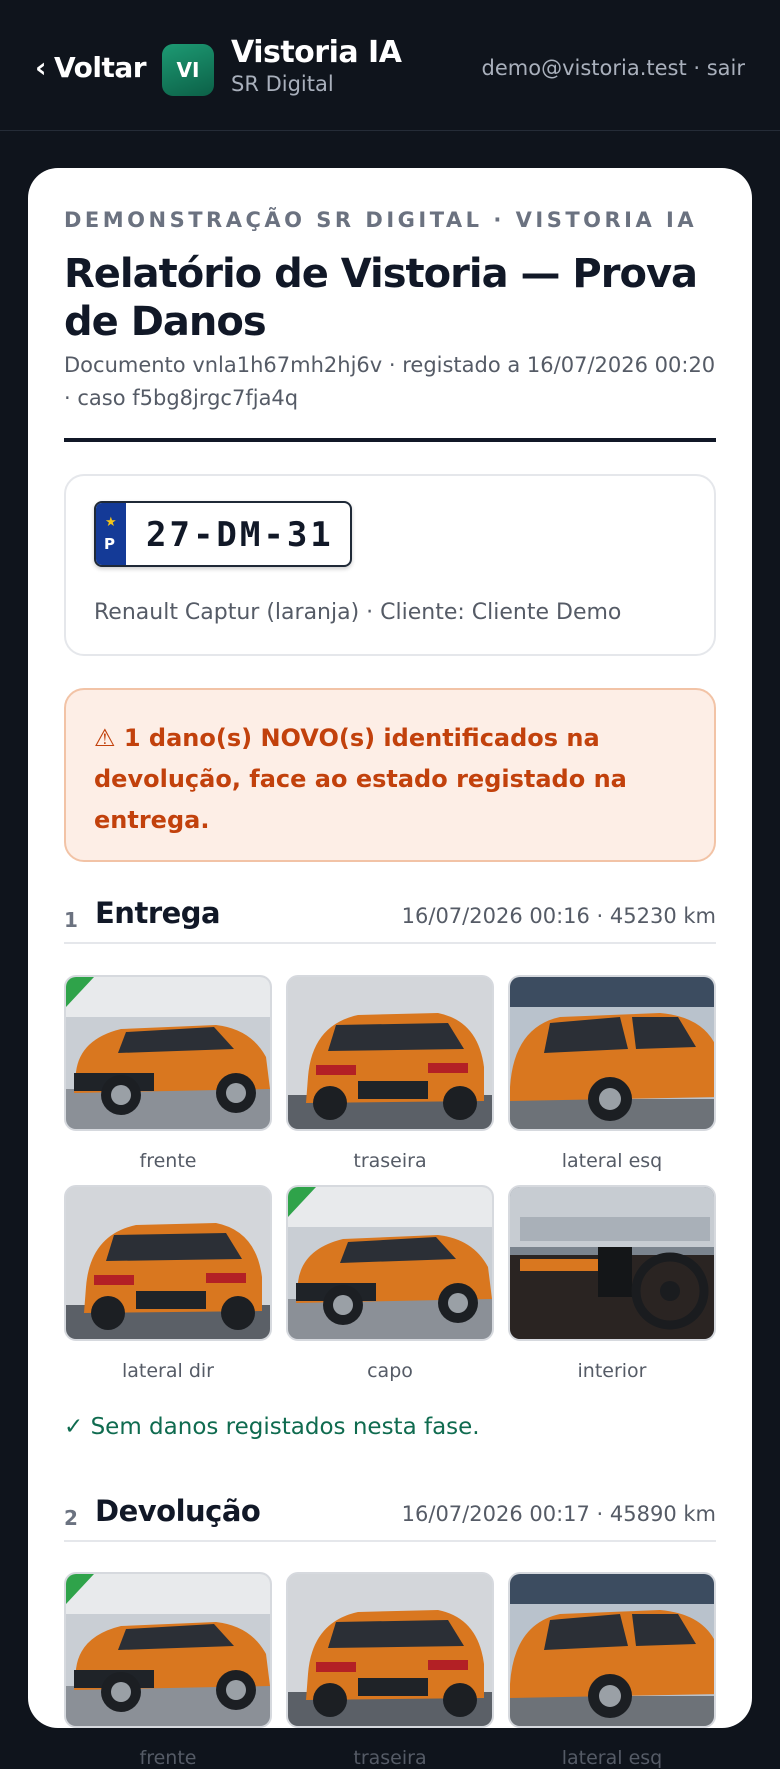  I want to click on app-logo: VI, so click(188, 70).